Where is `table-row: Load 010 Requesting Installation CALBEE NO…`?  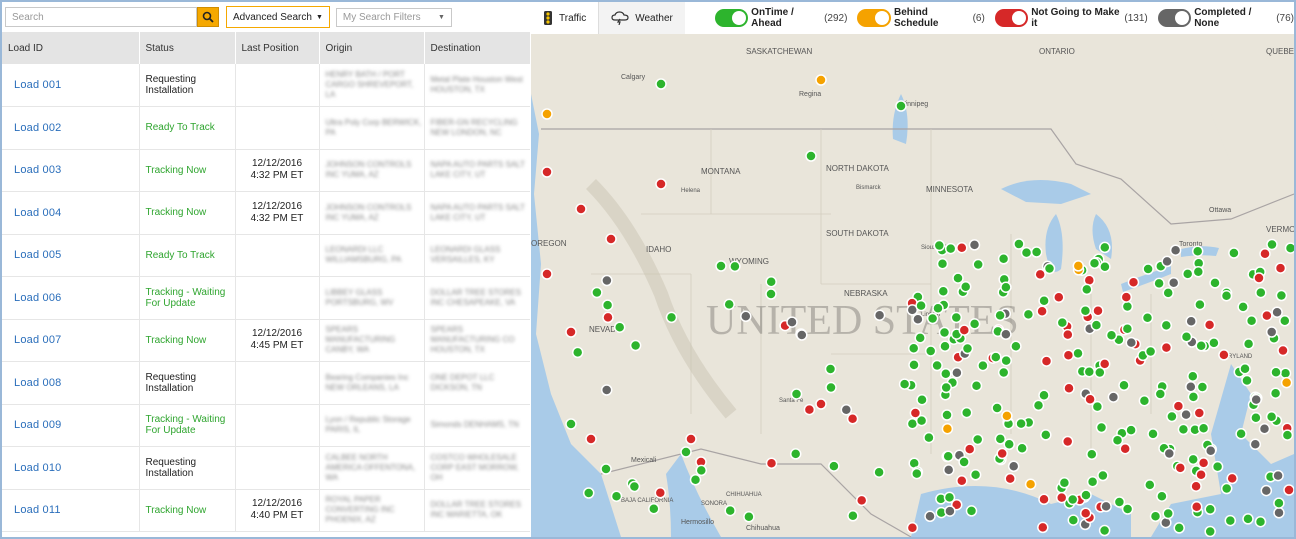 table-row: Load 010 Requesting Installation CALBEE NO… is located at coordinates (266, 468).